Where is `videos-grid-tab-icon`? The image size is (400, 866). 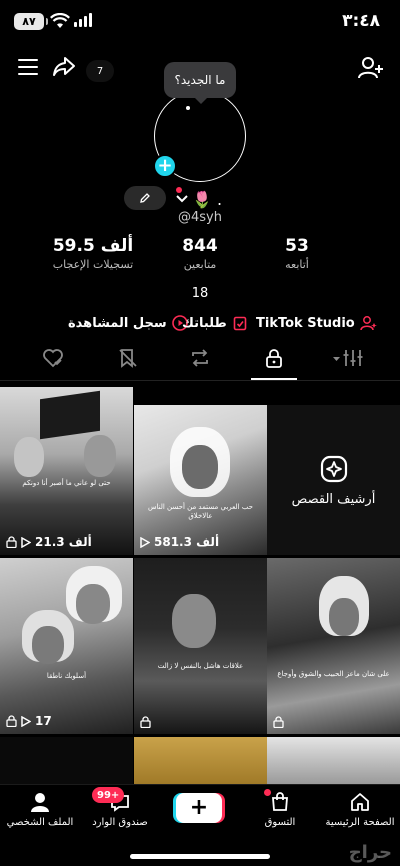 videos-grid-tab-icon is located at coordinates (348, 358).